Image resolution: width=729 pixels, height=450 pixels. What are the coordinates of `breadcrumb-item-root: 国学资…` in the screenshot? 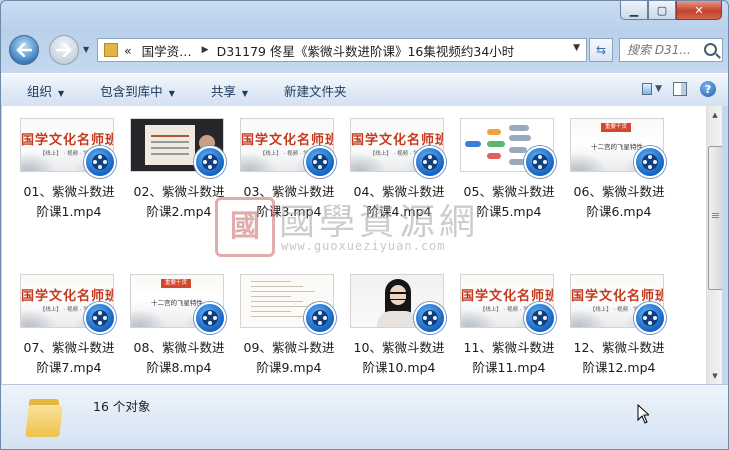 It's located at (167, 50).